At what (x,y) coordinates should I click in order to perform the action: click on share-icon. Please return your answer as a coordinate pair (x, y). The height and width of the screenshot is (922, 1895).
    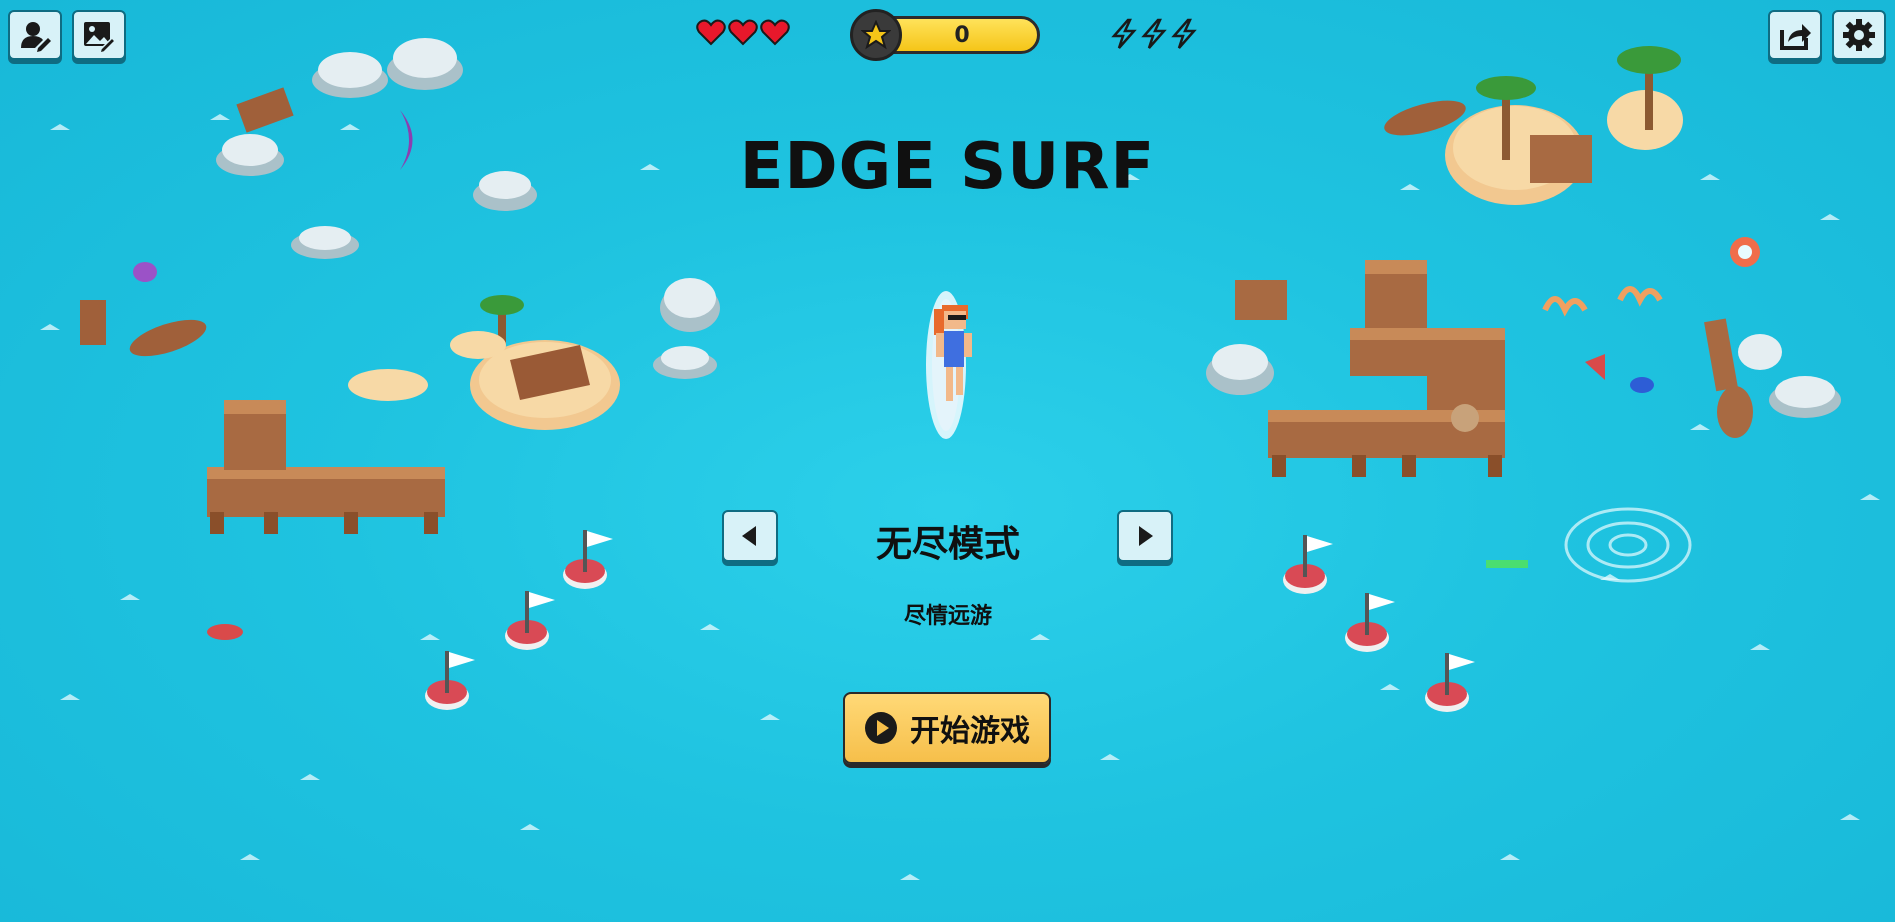
    Looking at the image, I should click on (1795, 37).